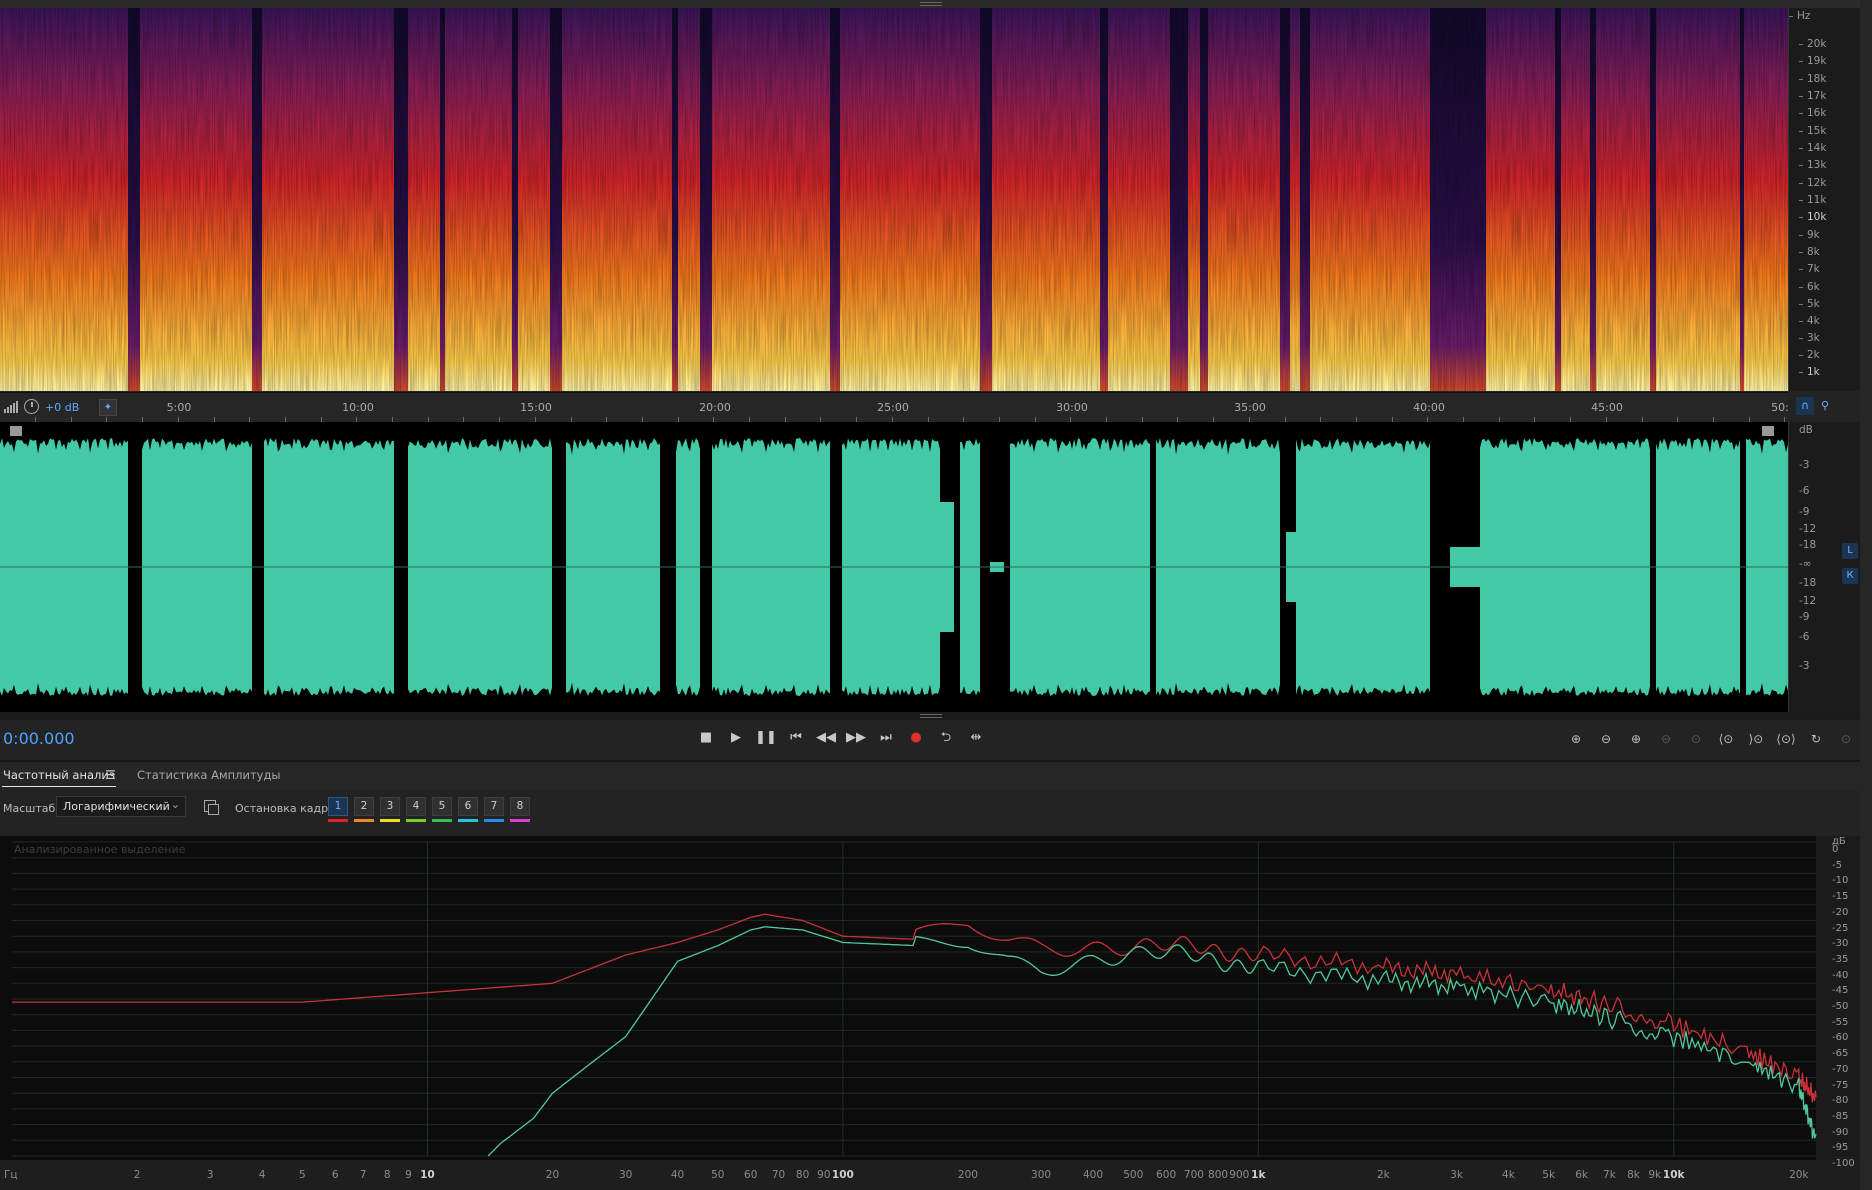 The width and height of the screenshot is (1872, 1190). Describe the element at coordinates (390, 806) in the screenshot. I see `freeze-frame-button-3: 3` at that location.